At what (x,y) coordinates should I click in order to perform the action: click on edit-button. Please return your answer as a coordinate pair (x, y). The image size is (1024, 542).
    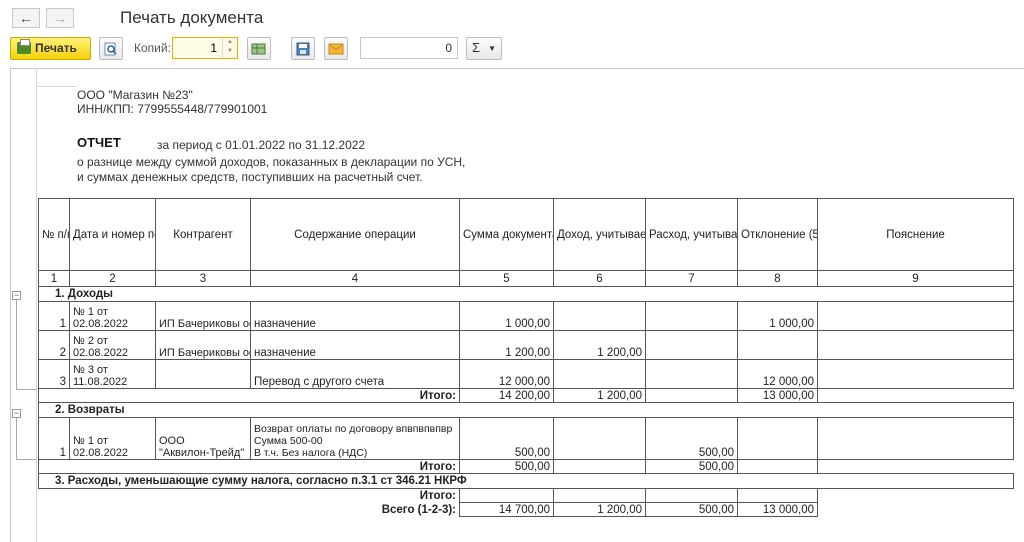
    Looking at the image, I should click on (259, 48).